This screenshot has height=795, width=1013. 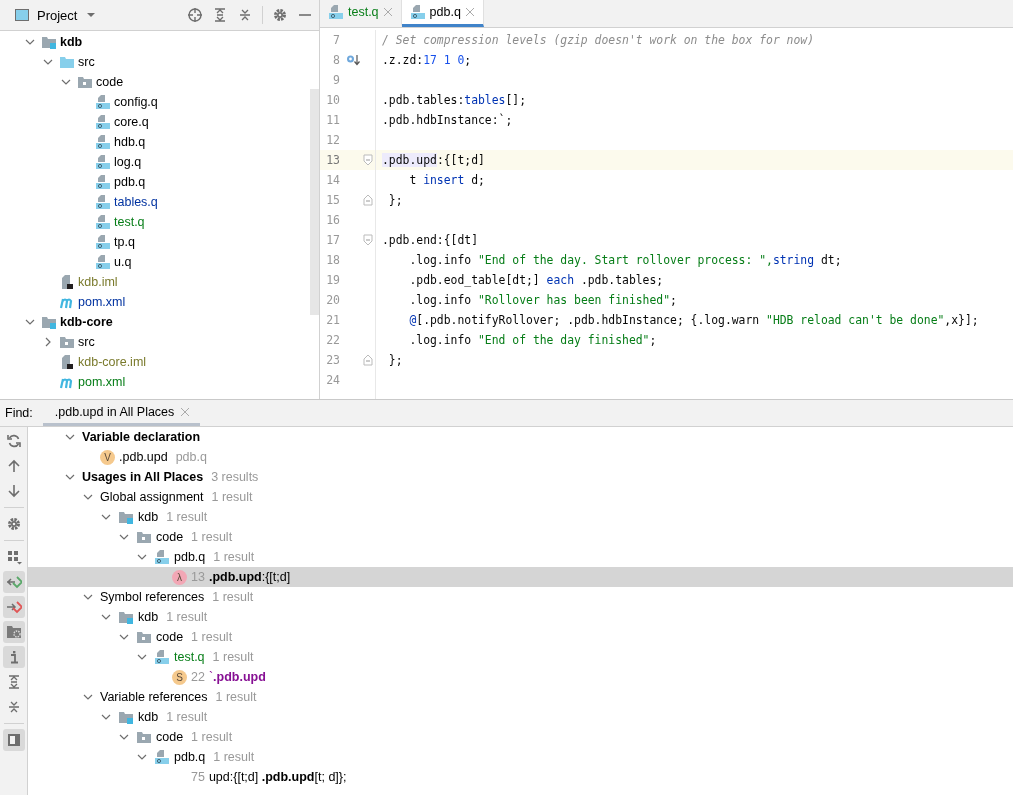 I want to click on line-number: 11, so click(x=332, y=120).